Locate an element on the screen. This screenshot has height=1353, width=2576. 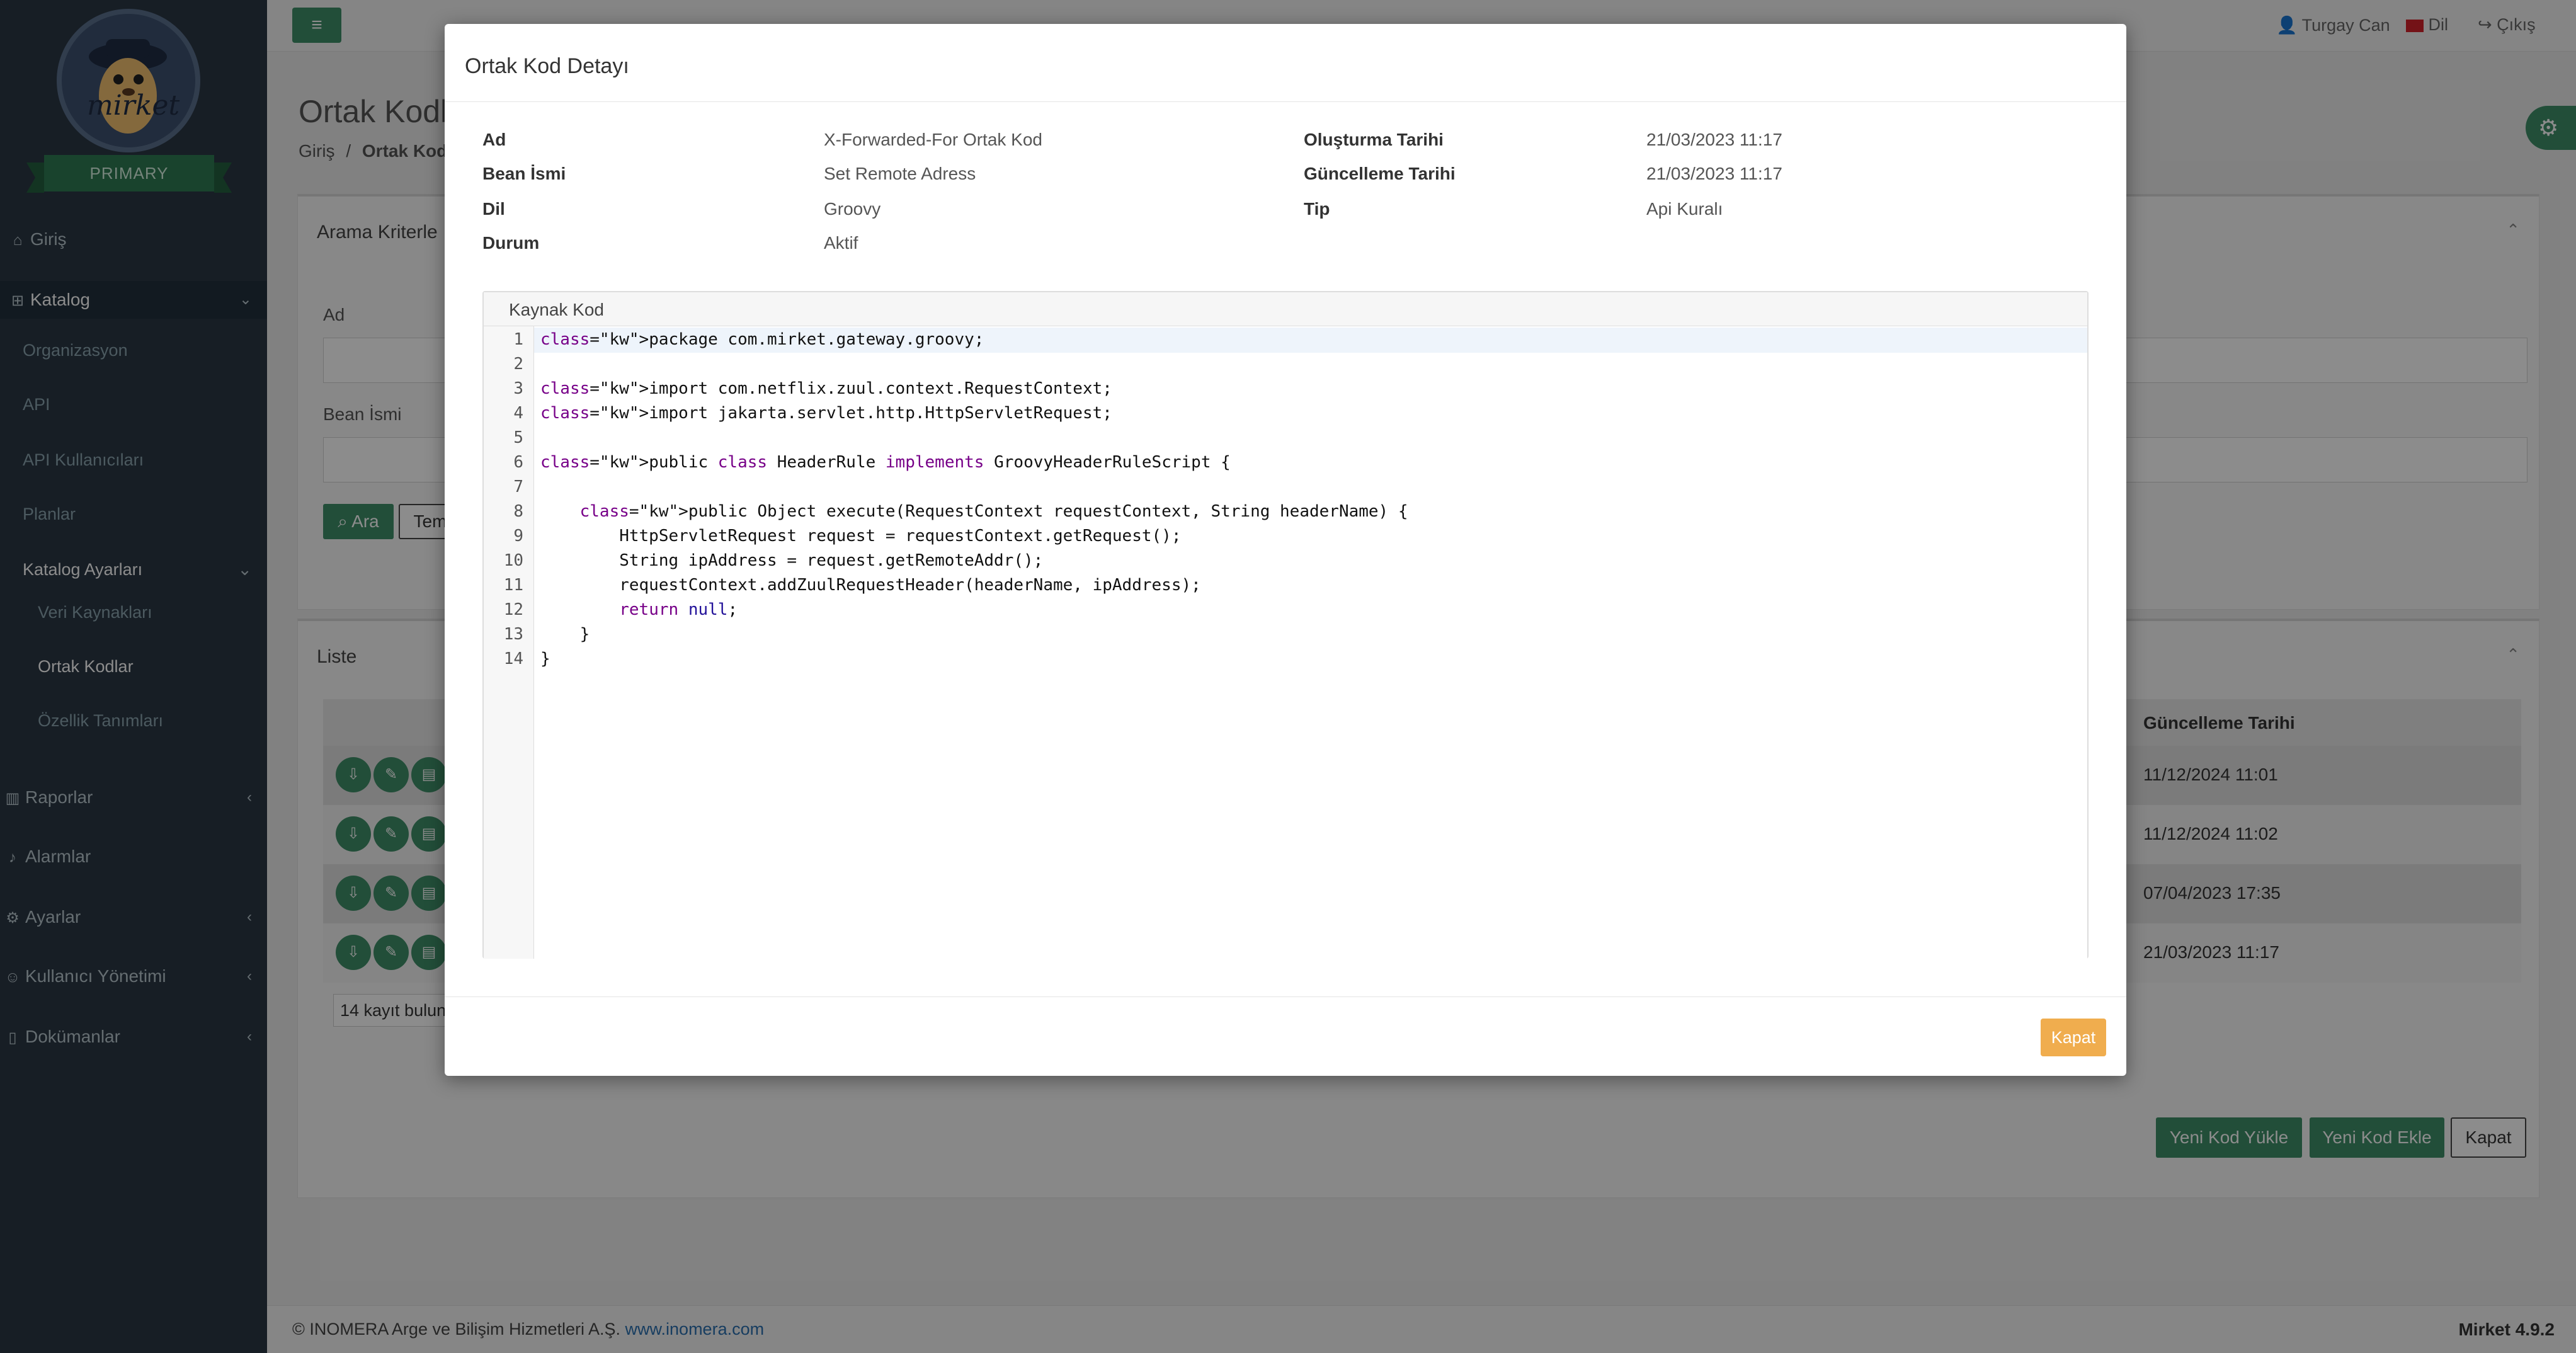
modal-title: Ortak Kod Detayı is located at coordinates (547, 66).